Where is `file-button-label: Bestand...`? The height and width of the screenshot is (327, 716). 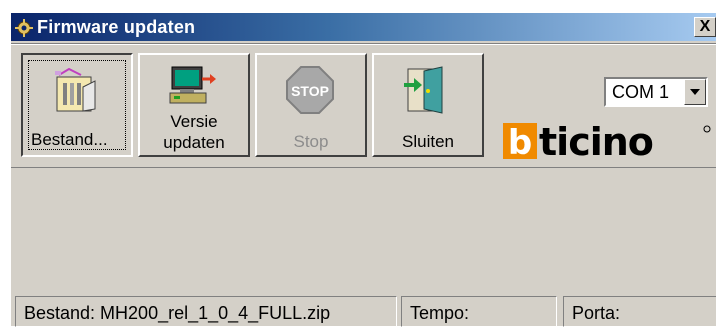
file-button-label: Bestand... is located at coordinates (69, 139).